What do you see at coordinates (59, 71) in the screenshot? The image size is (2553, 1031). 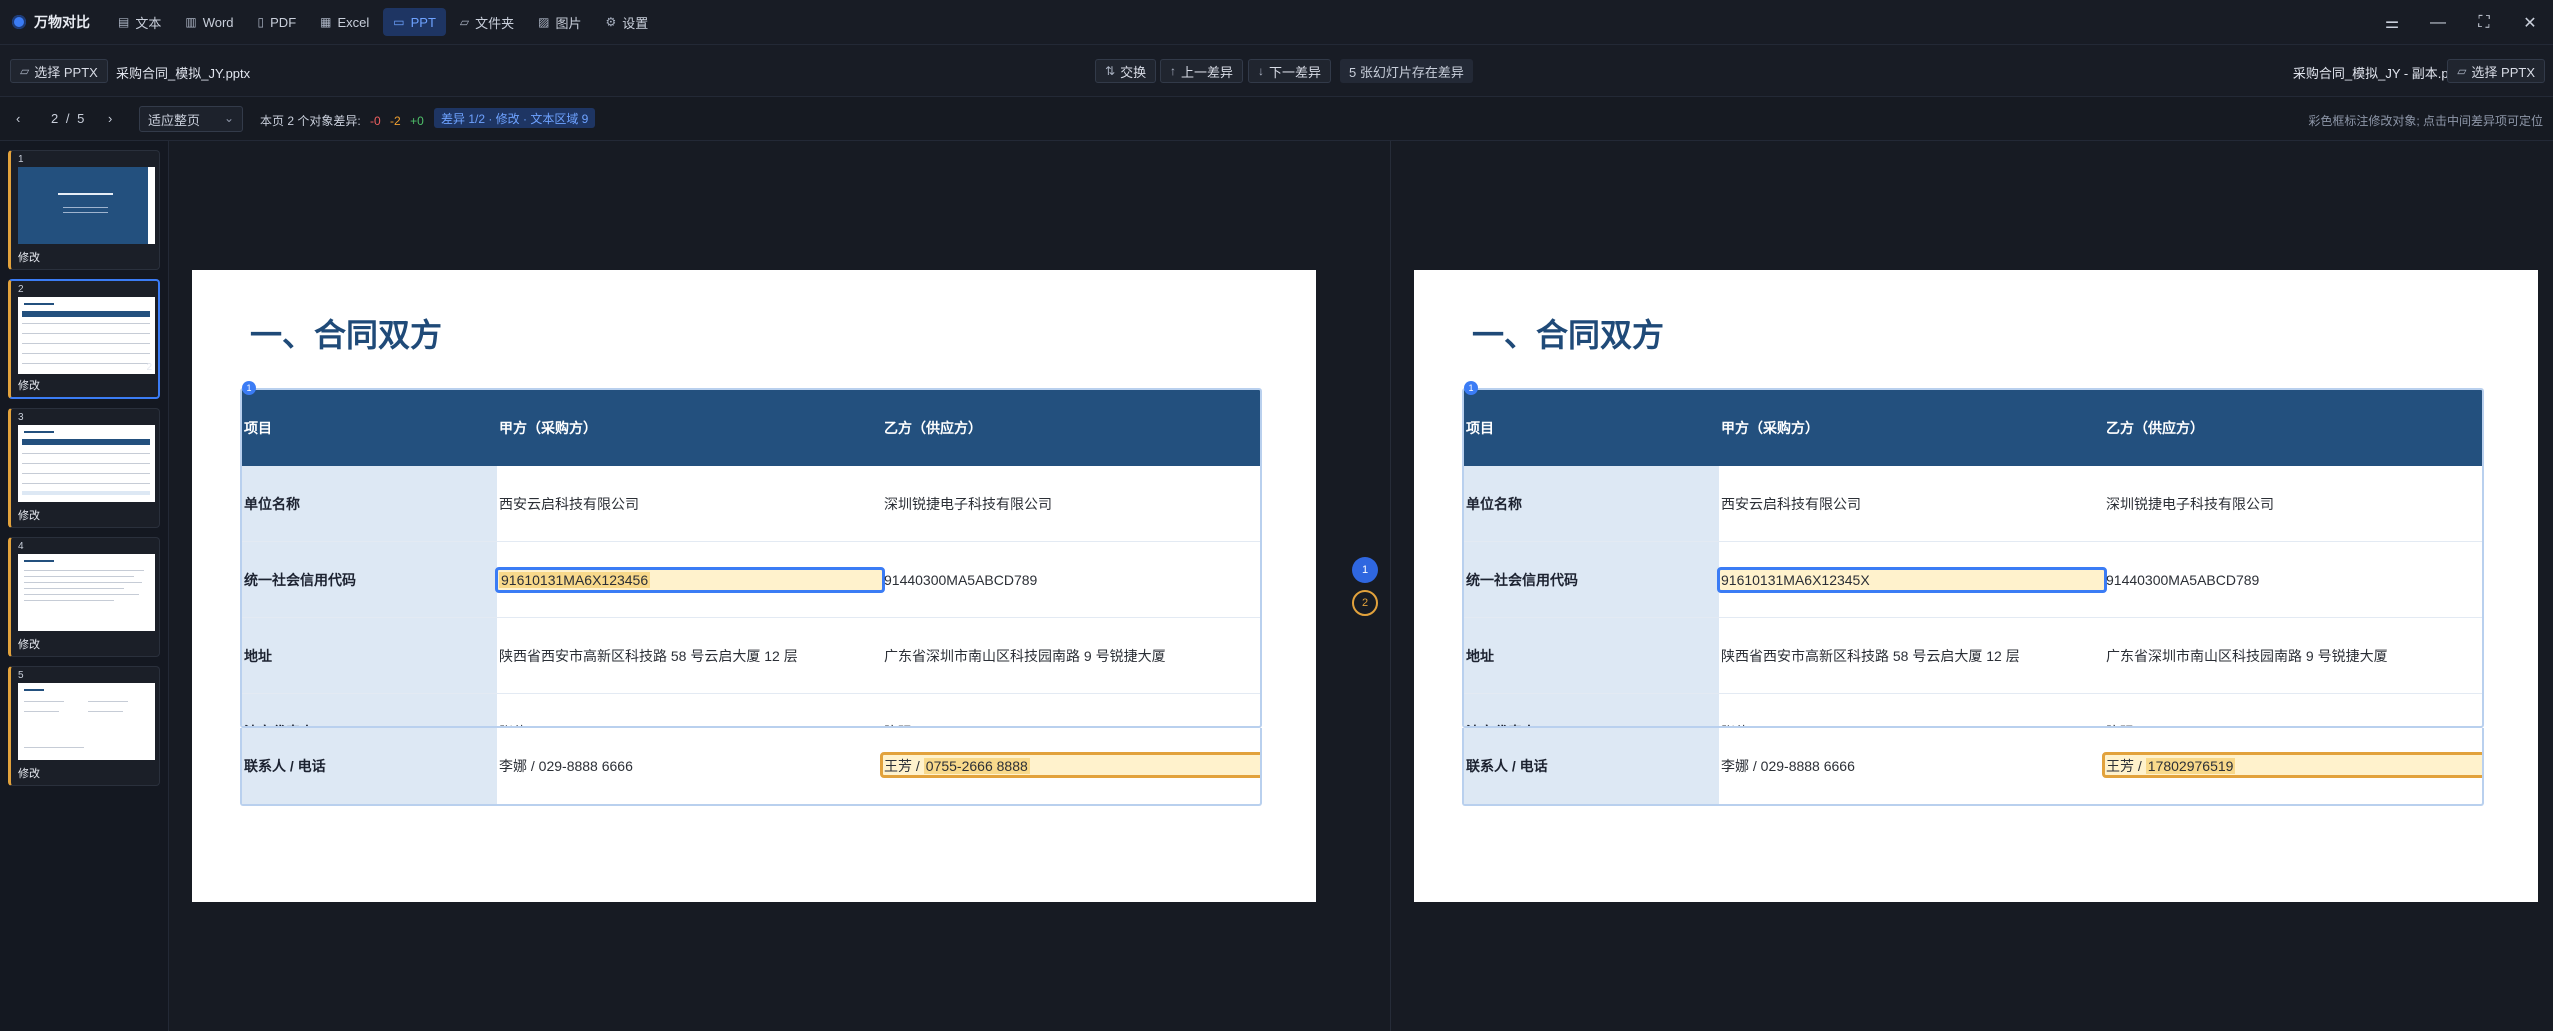 I see `select-left-pptx-button: ▱ 选择 PPTX` at bounding box center [59, 71].